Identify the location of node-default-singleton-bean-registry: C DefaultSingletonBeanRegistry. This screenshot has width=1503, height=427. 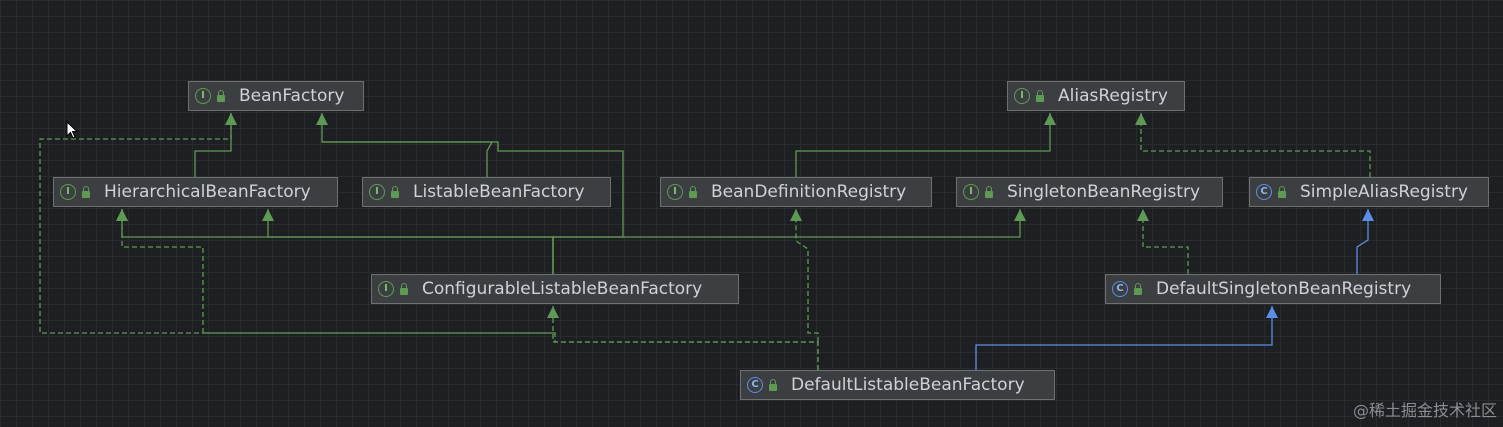
(1273, 289).